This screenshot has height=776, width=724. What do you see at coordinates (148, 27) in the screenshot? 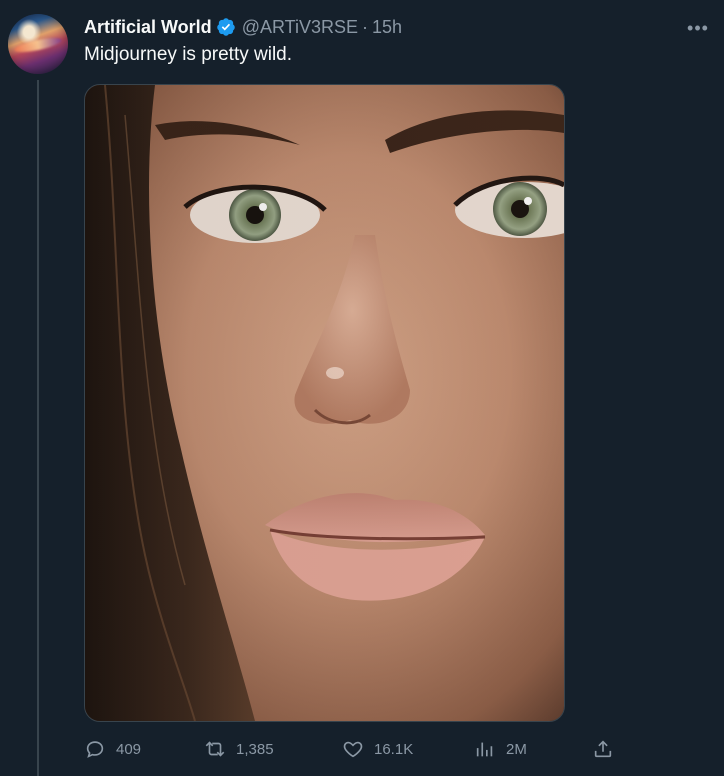
I see `author-display-name: Artificial World` at bounding box center [148, 27].